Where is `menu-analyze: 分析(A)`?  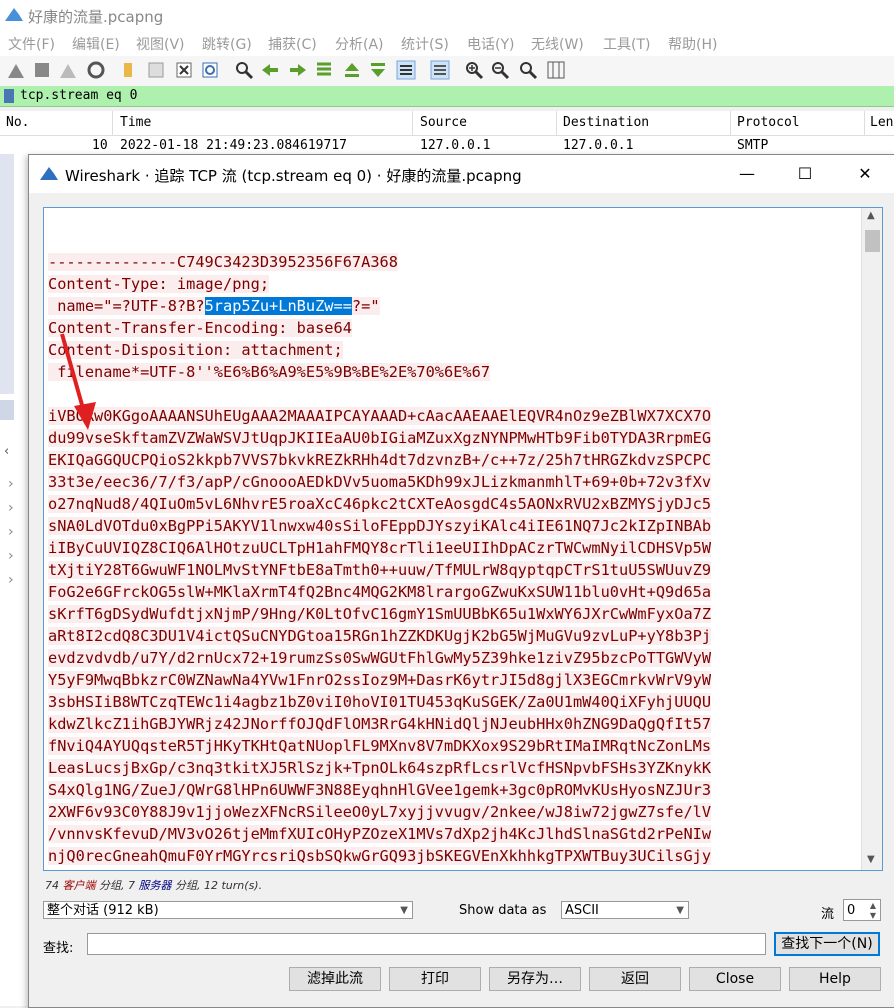
menu-analyze: 分析(A) is located at coordinates (359, 44).